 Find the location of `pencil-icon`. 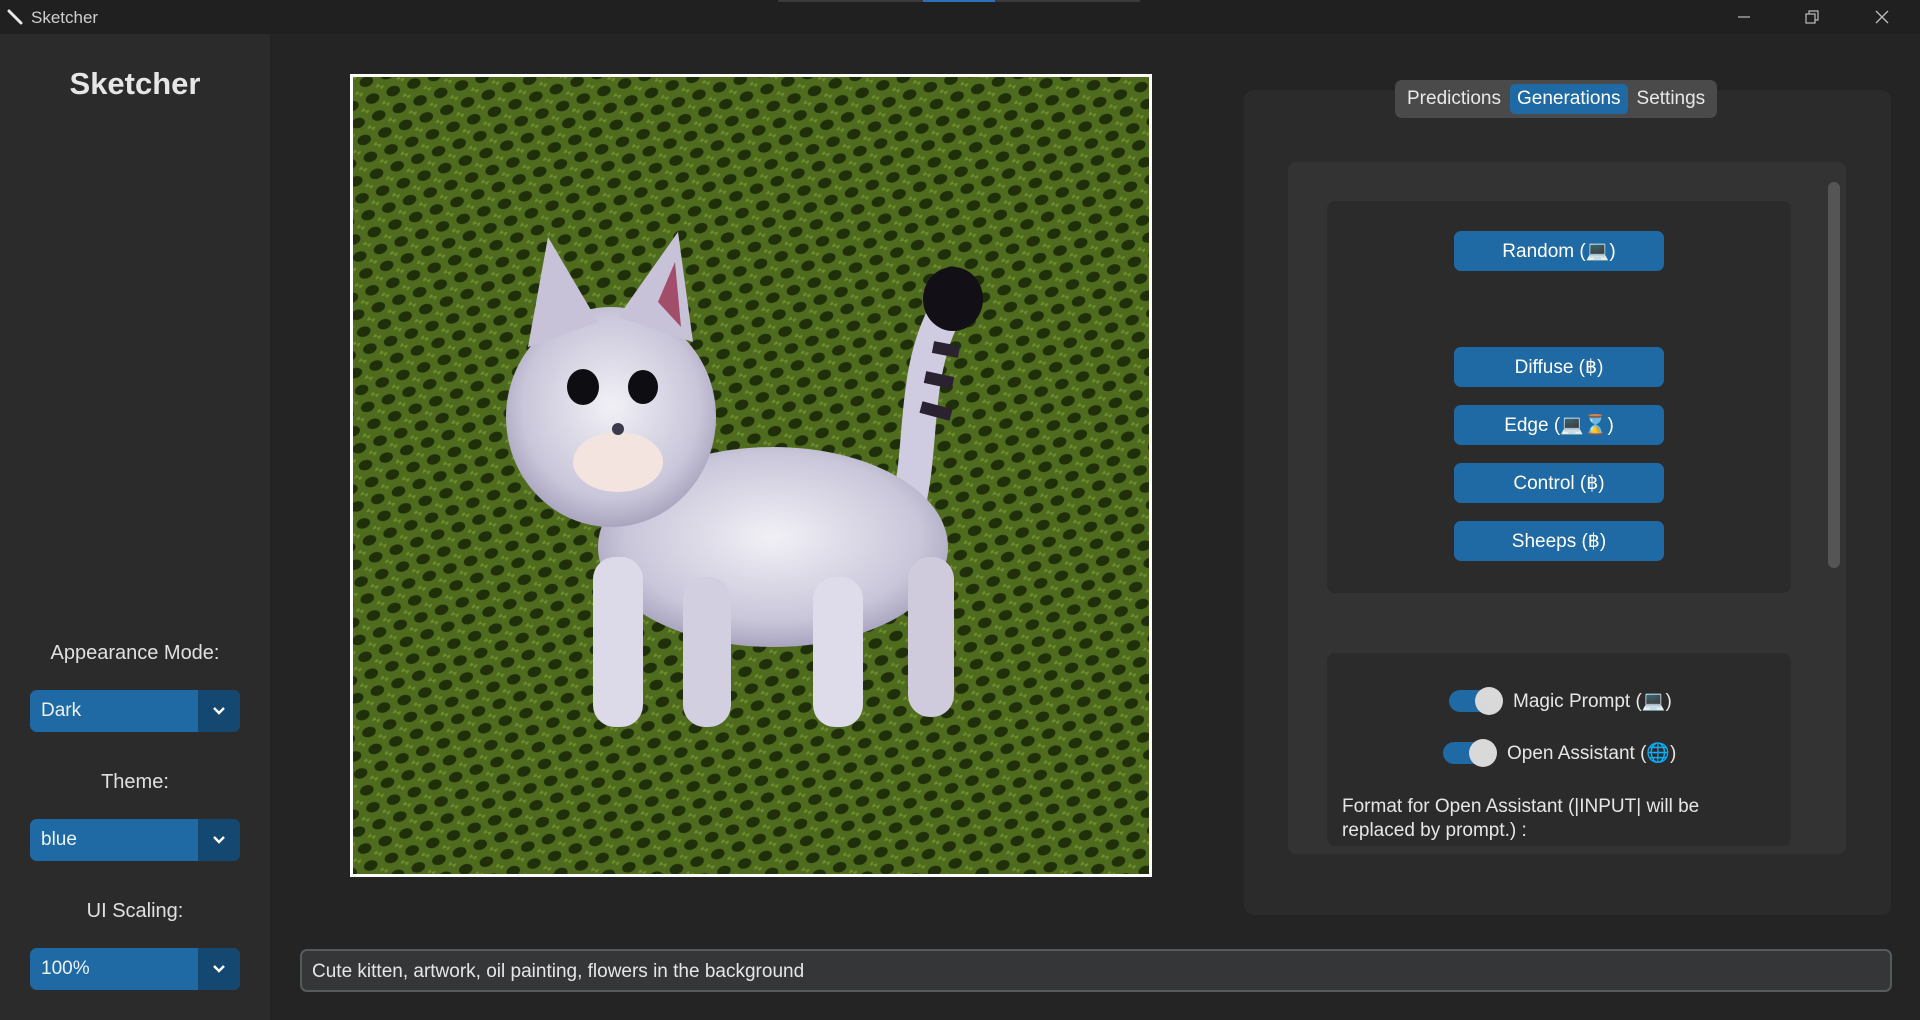

pencil-icon is located at coordinates (15, 17).